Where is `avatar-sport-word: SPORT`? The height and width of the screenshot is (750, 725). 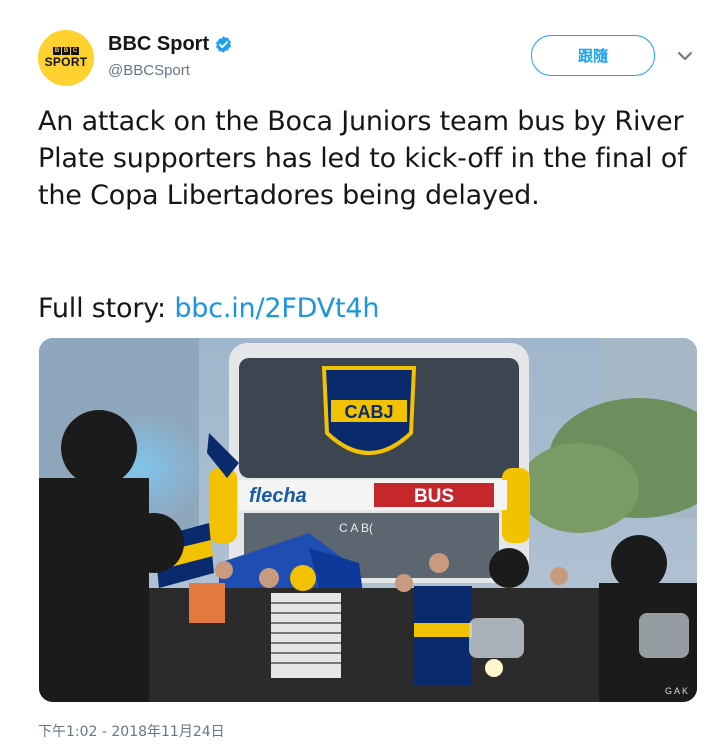 avatar-sport-word: SPORT is located at coordinates (66, 62).